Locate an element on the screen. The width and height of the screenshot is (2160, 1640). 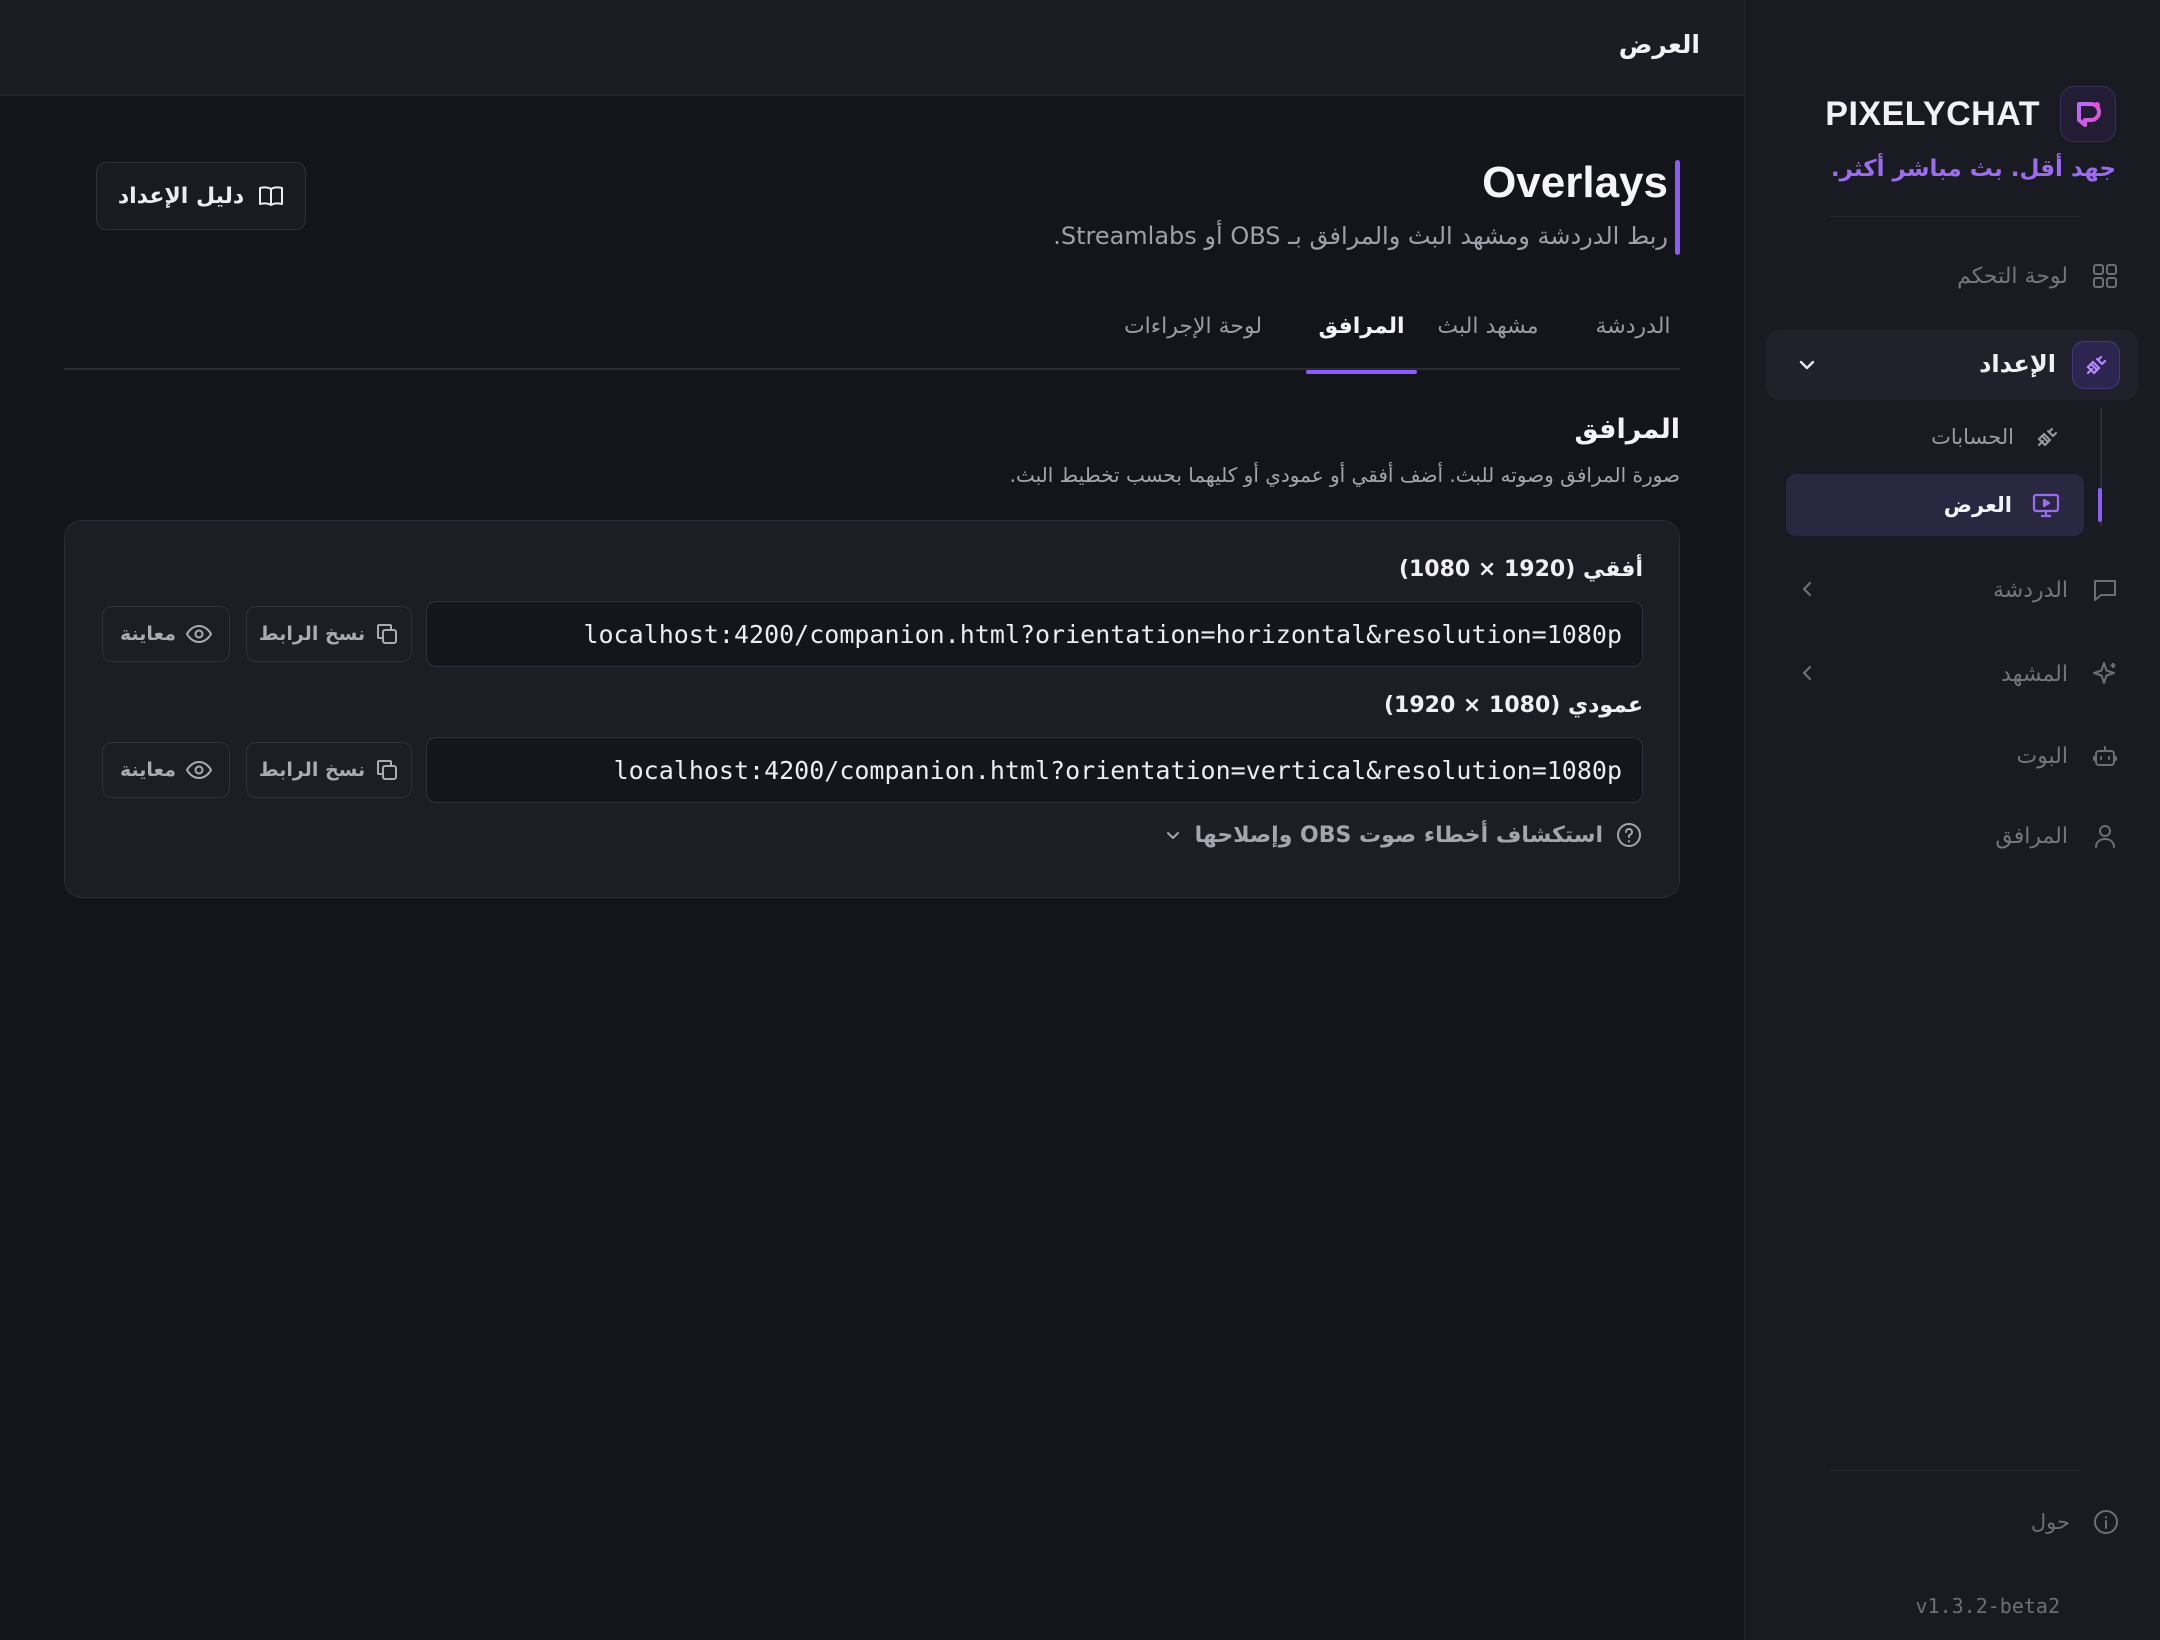
overlay-label-vertical: عمودي (1080 × 1920) is located at coordinates (1513, 705).